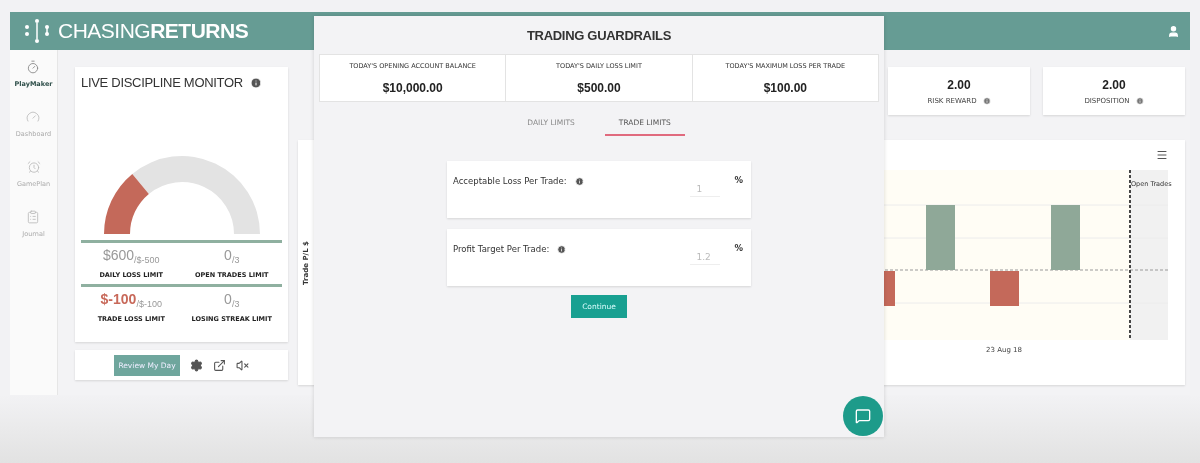 This screenshot has height=463, width=1200. What do you see at coordinates (196, 365) in the screenshot?
I see `settings-icon` at bounding box center [196, 365].